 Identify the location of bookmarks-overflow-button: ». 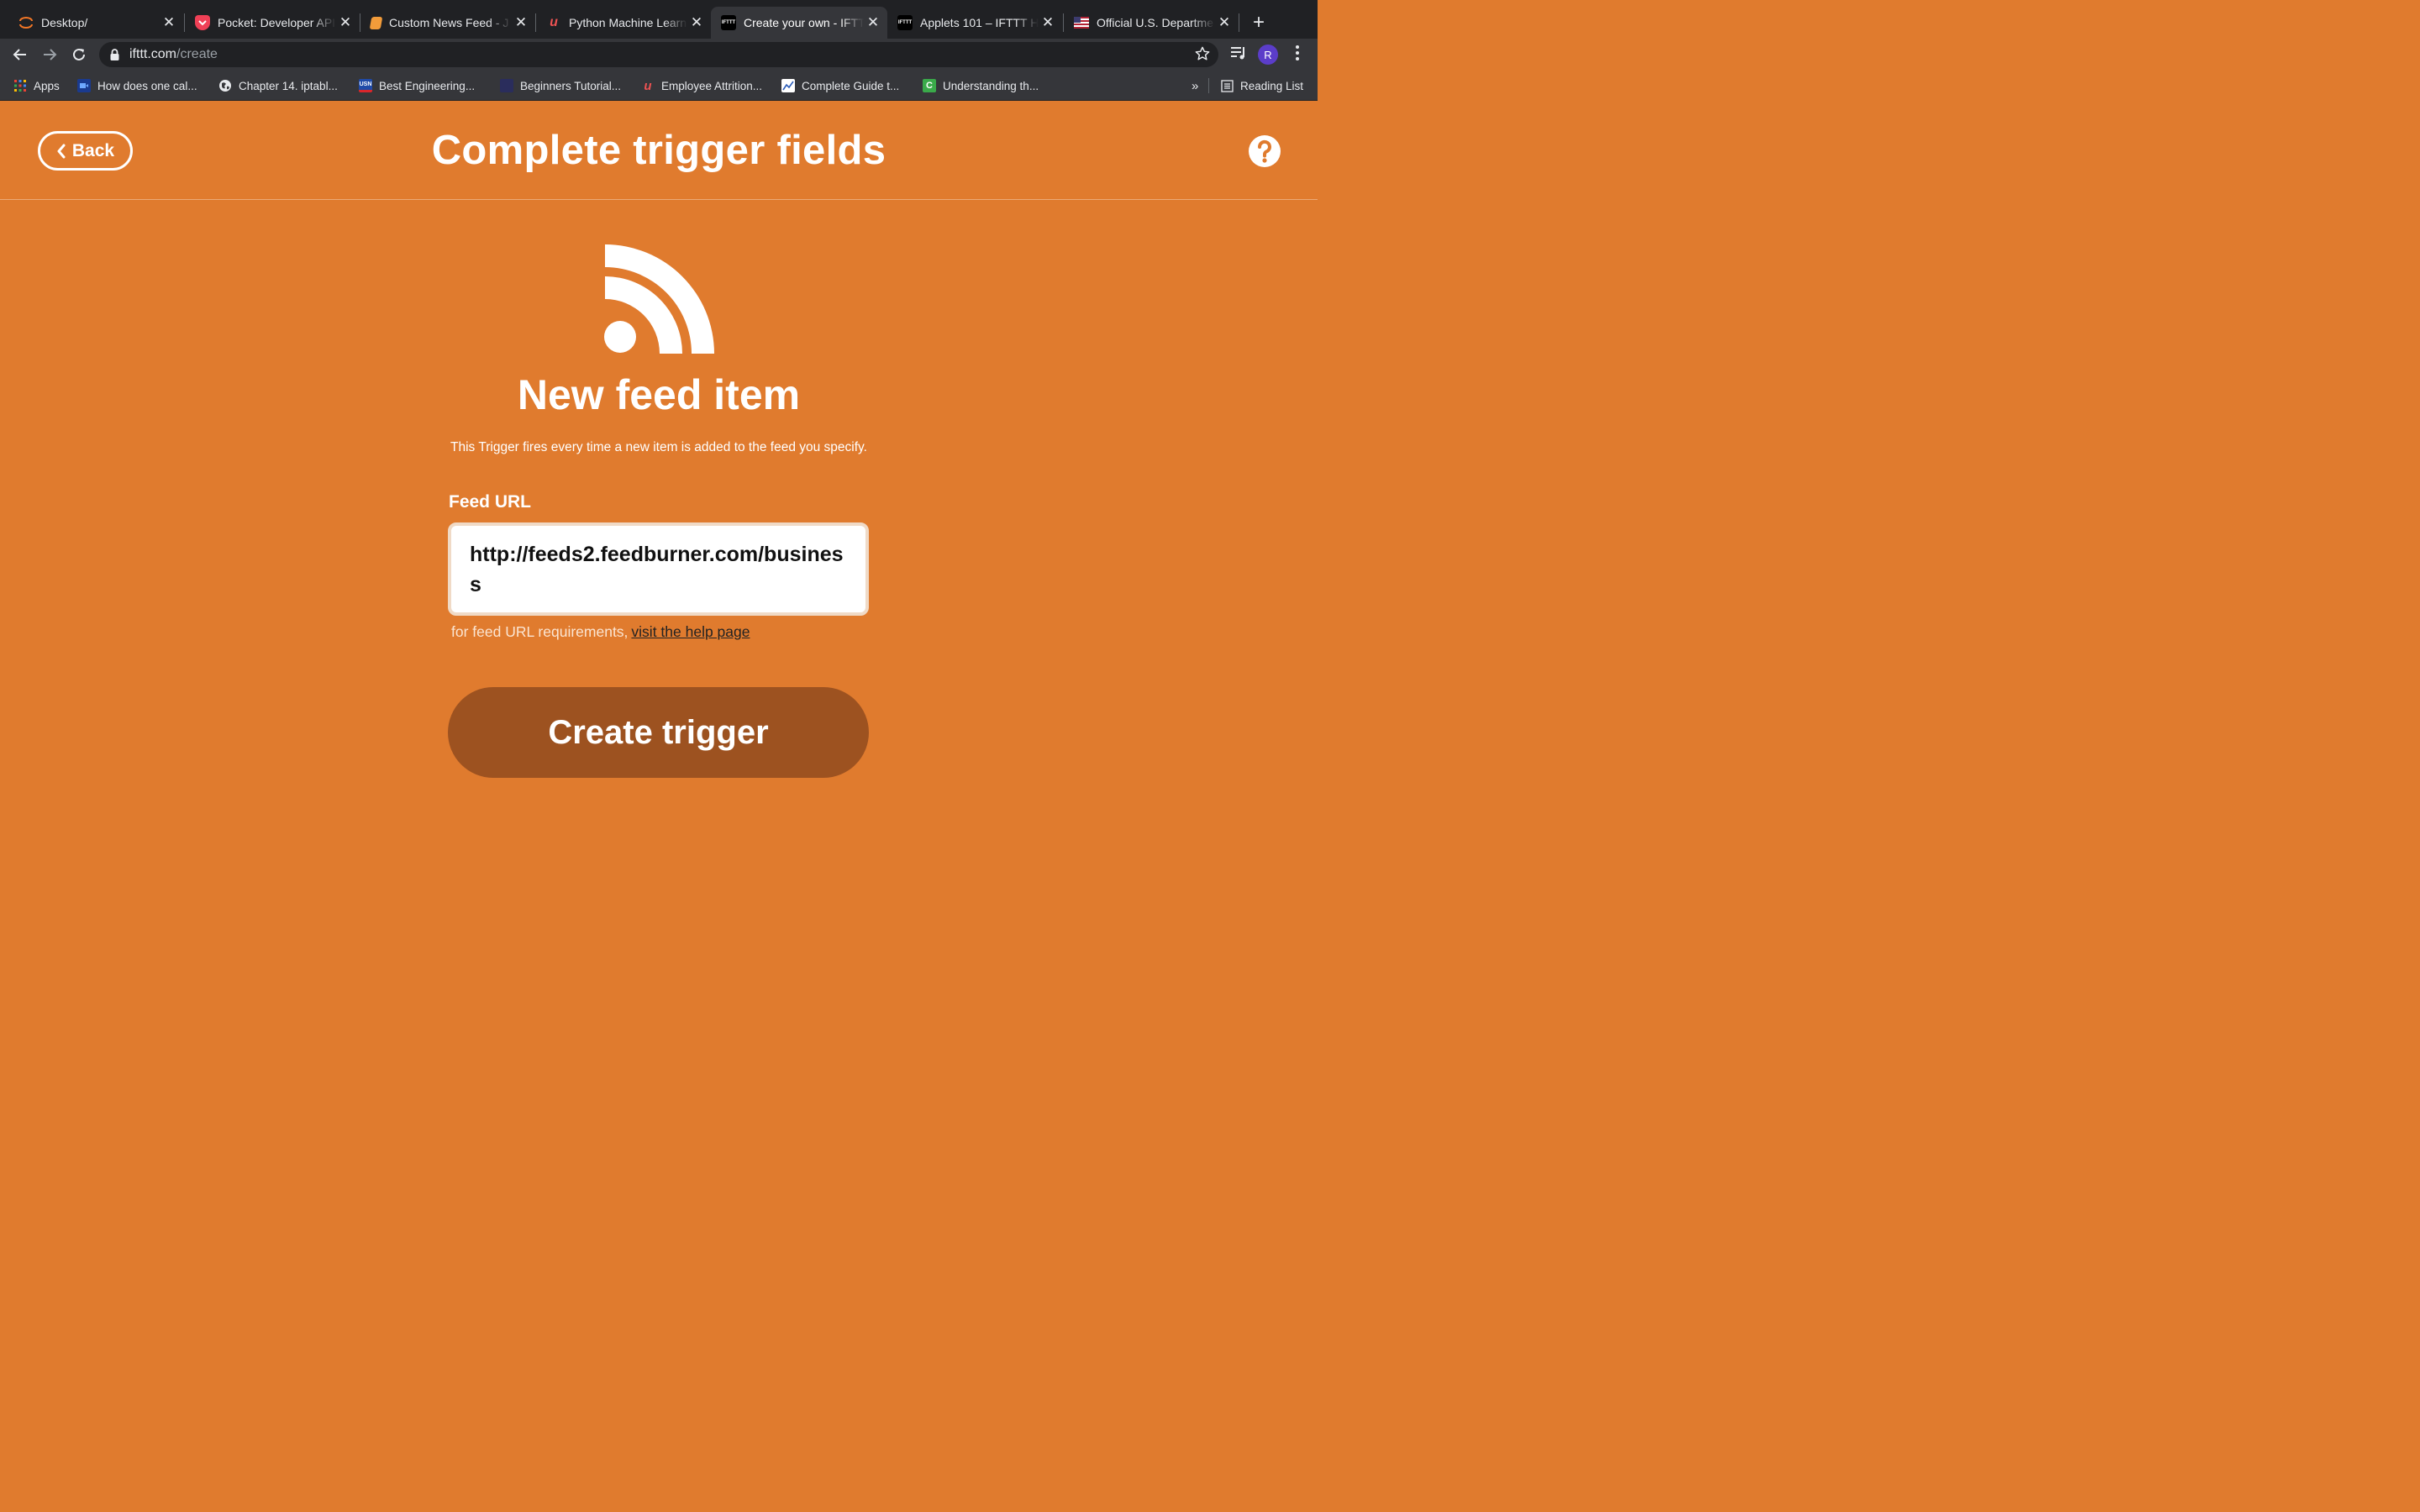
(1195, 85).